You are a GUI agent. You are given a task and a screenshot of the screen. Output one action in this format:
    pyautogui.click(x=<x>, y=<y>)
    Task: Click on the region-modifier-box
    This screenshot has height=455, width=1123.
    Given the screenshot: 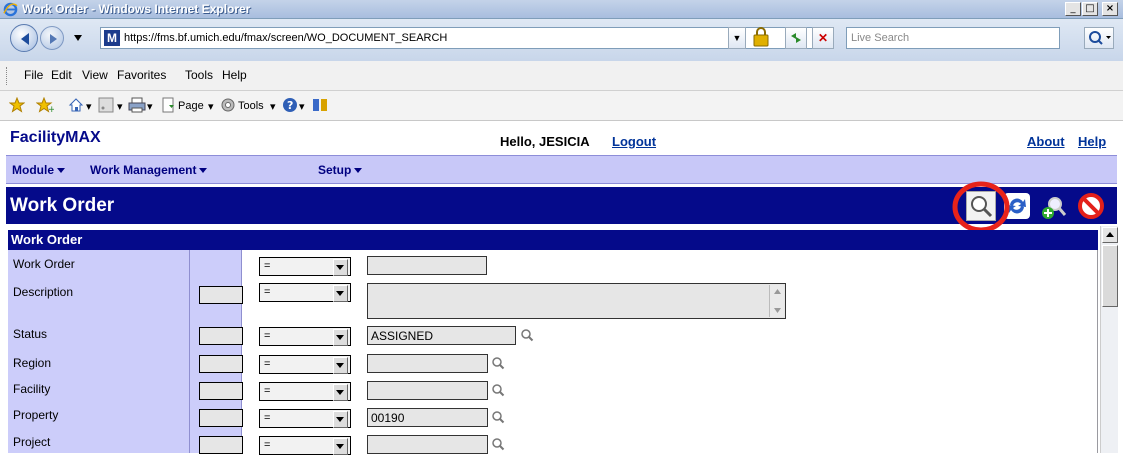 What is the action you would take?
    pyautogui.click(x=221, y=364)
    